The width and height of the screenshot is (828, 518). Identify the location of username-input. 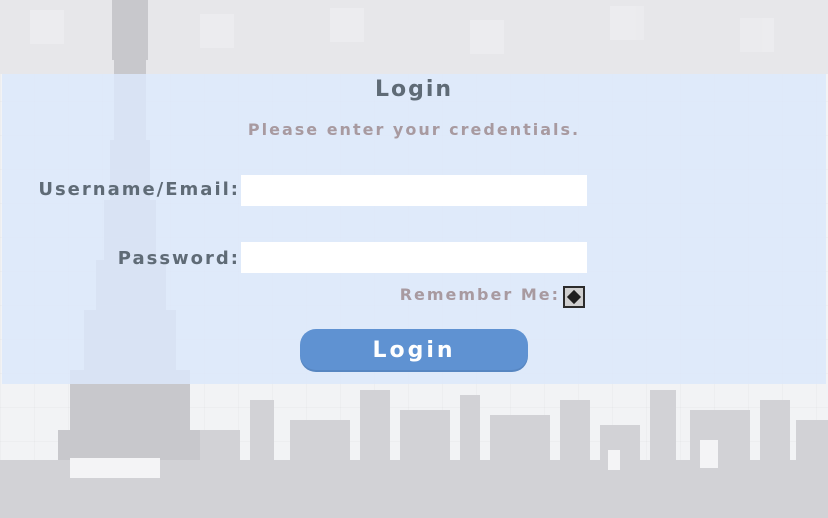
(414, 190).